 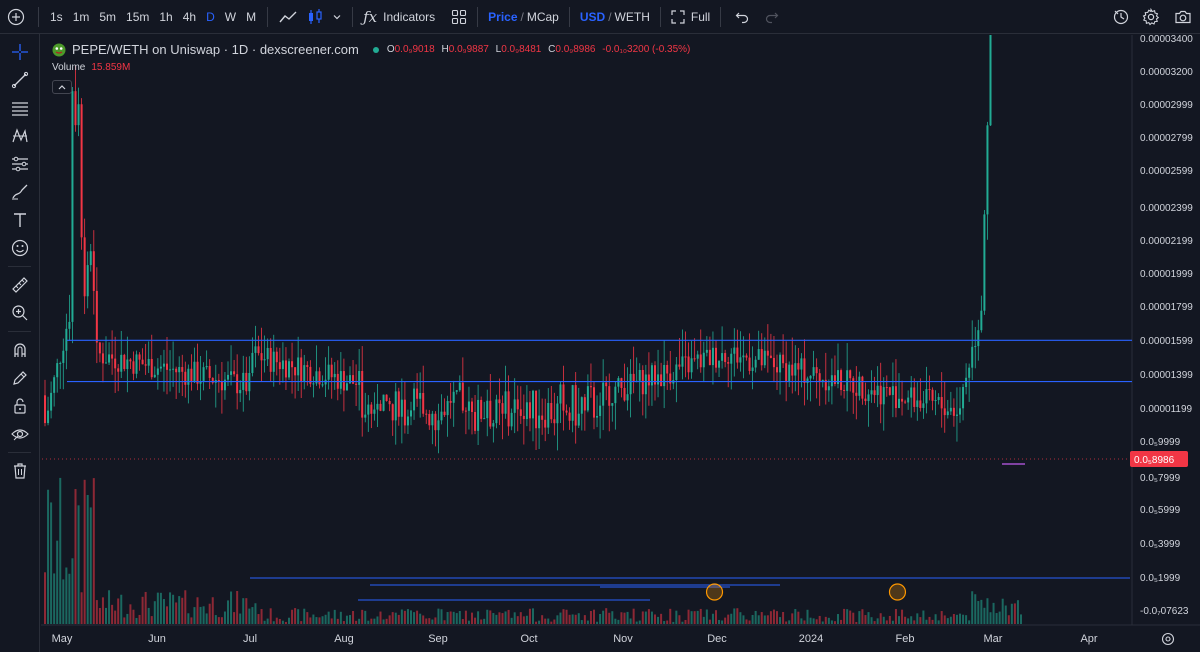 What do you see at coordinates (742, 17) in the screenshot?
I see `undo-button` at bounding box center [742, 17].